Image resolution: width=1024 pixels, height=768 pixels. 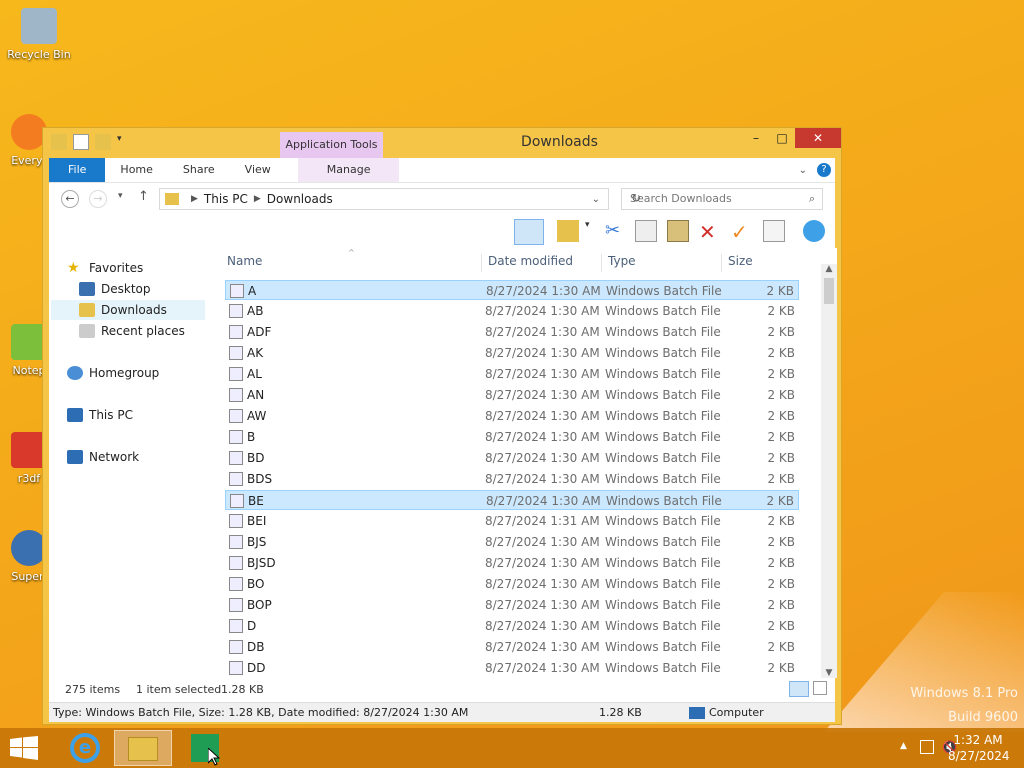 I want to click on column-header-type: Type, so click(x=622, y=261).